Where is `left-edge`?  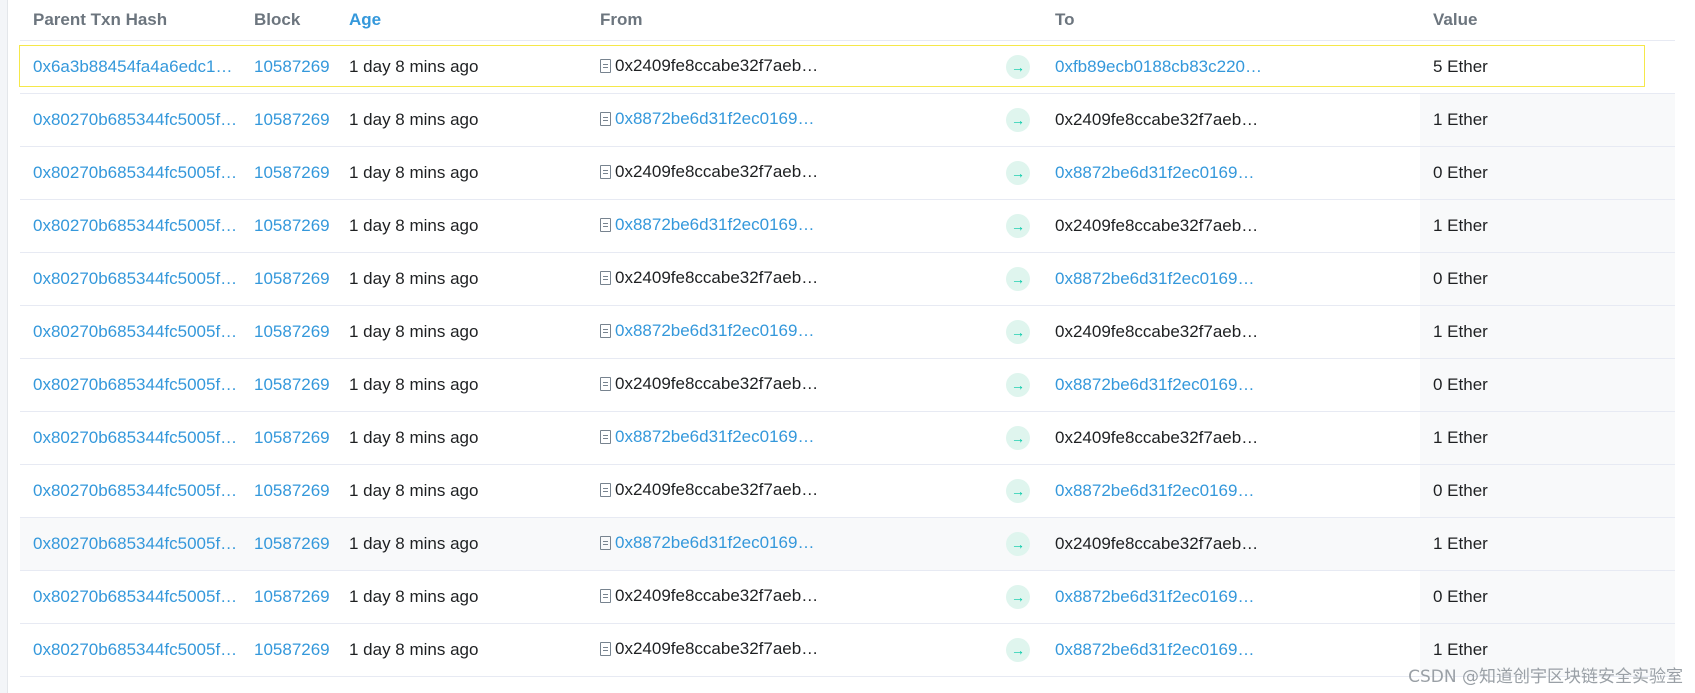 left-edge is located at coordinates (4, 346).